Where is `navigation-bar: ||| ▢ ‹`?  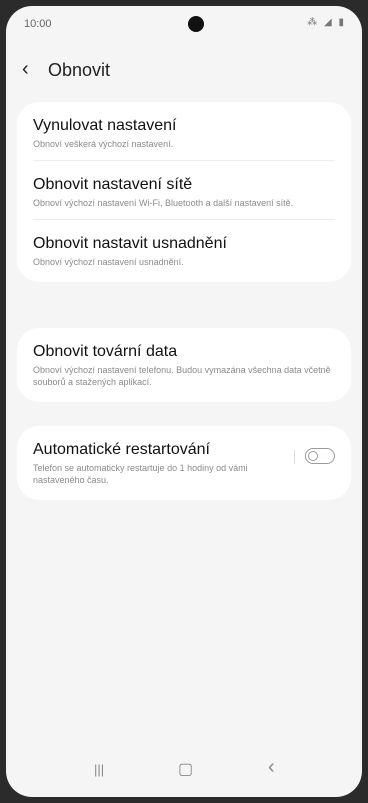
navigation-bar: ||| ▢ ‹ is located at coordinates (184, 773).